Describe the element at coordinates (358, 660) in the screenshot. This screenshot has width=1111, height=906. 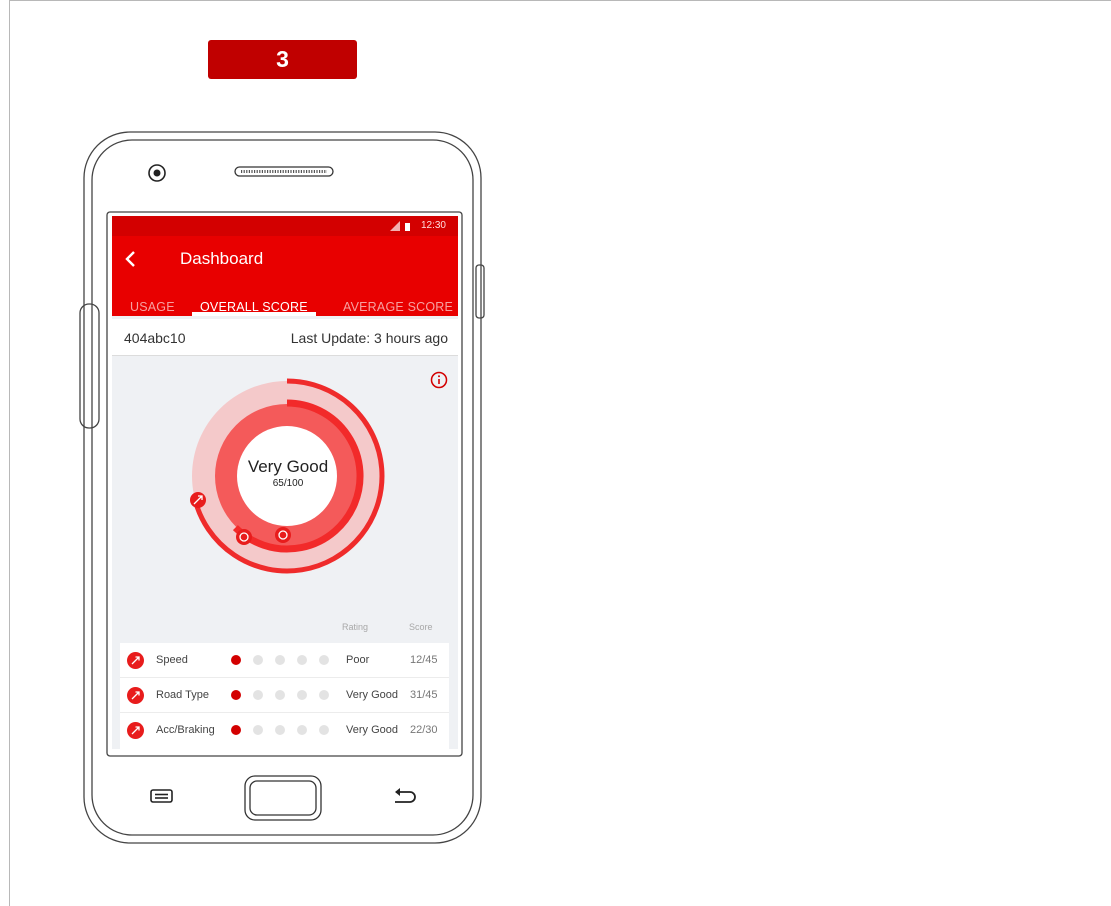
I see `metric-rating: Poor` at that location.